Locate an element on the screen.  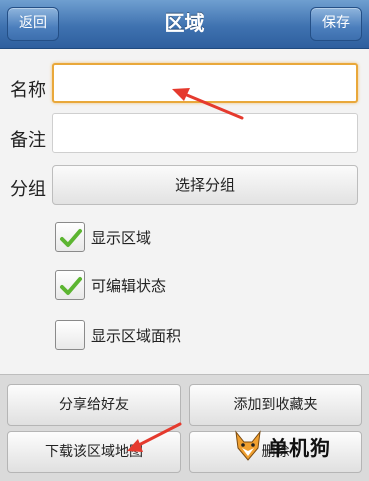
show-area-label: 显示区域 is located at coordinates (121, 238).